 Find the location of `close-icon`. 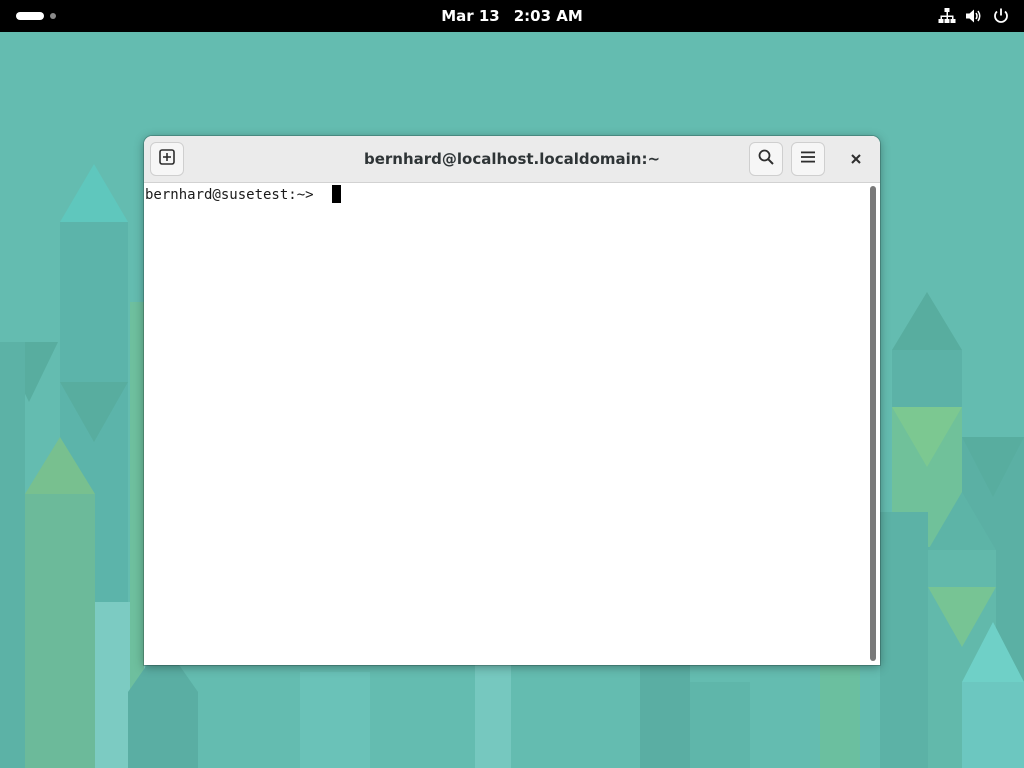

close-icon is located at coordinates (856, 159).